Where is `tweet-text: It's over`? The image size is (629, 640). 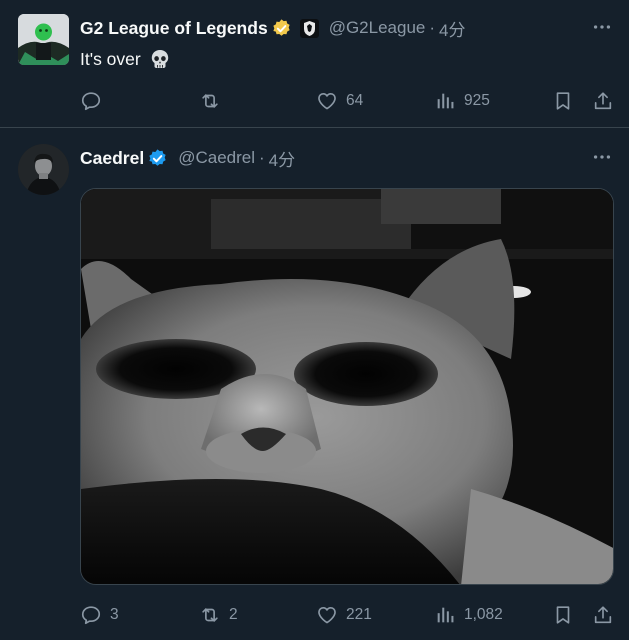 tweet-text: It's over is located at coordinates (125, 59).